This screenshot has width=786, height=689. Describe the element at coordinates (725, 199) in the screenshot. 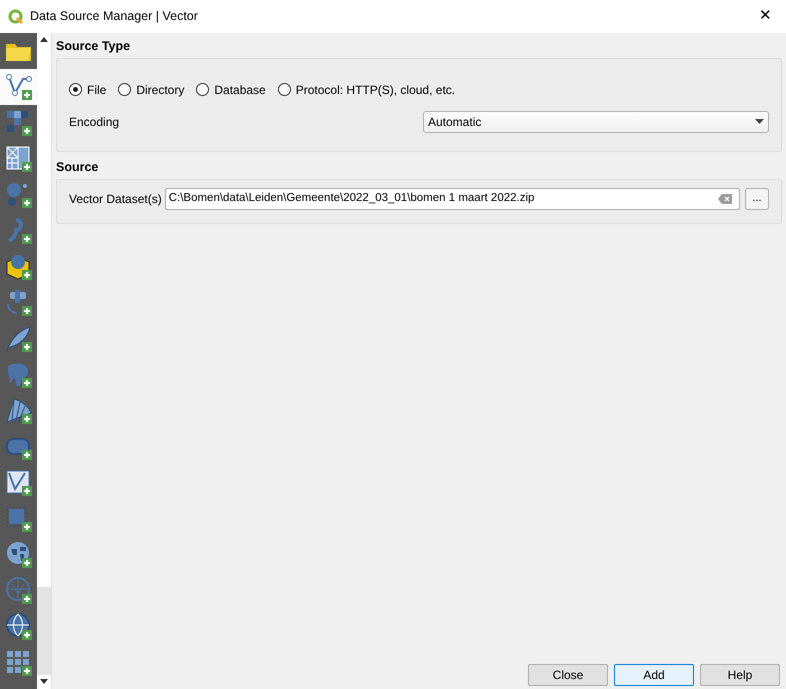

I see `clear-icon` at that location.